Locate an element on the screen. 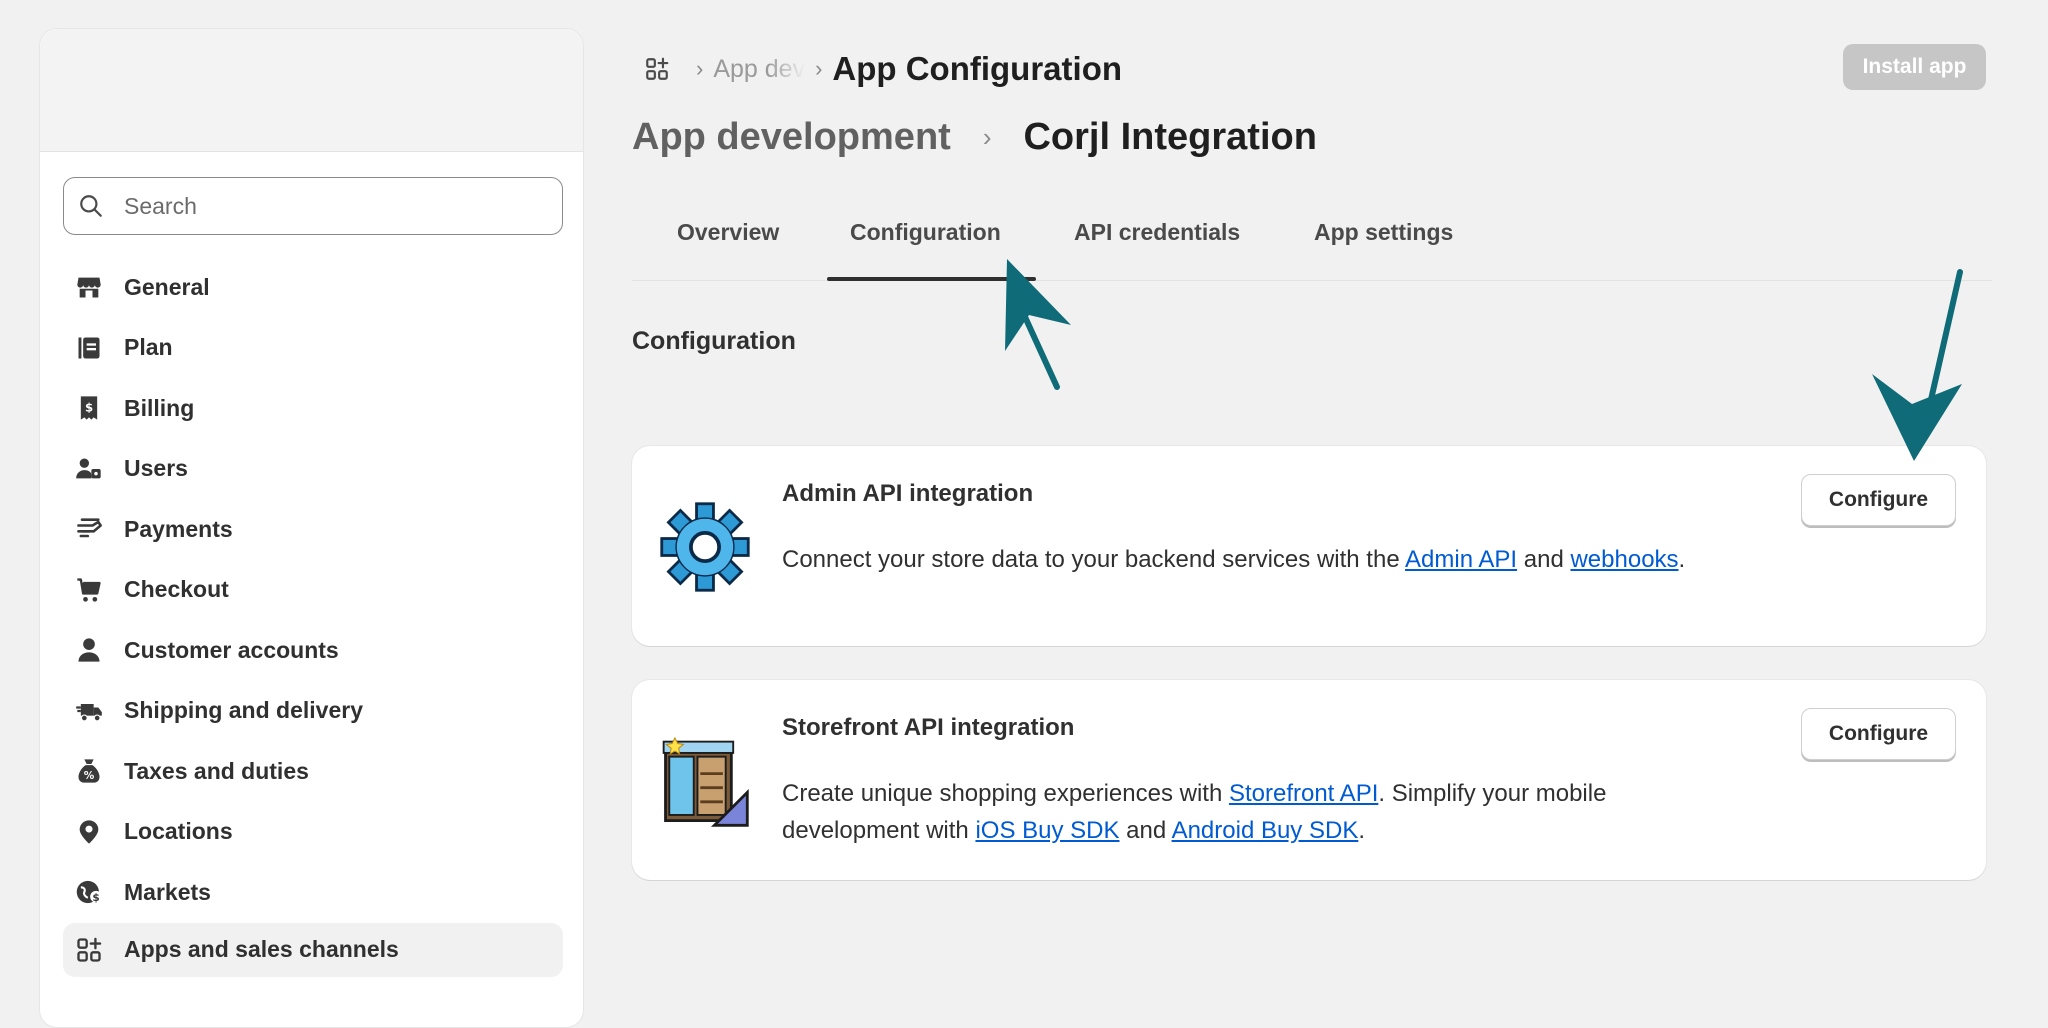 The image size is (2048, 1028). sidebar-item-taxes: % Taxes and duties is located at coordinates (313, 771).